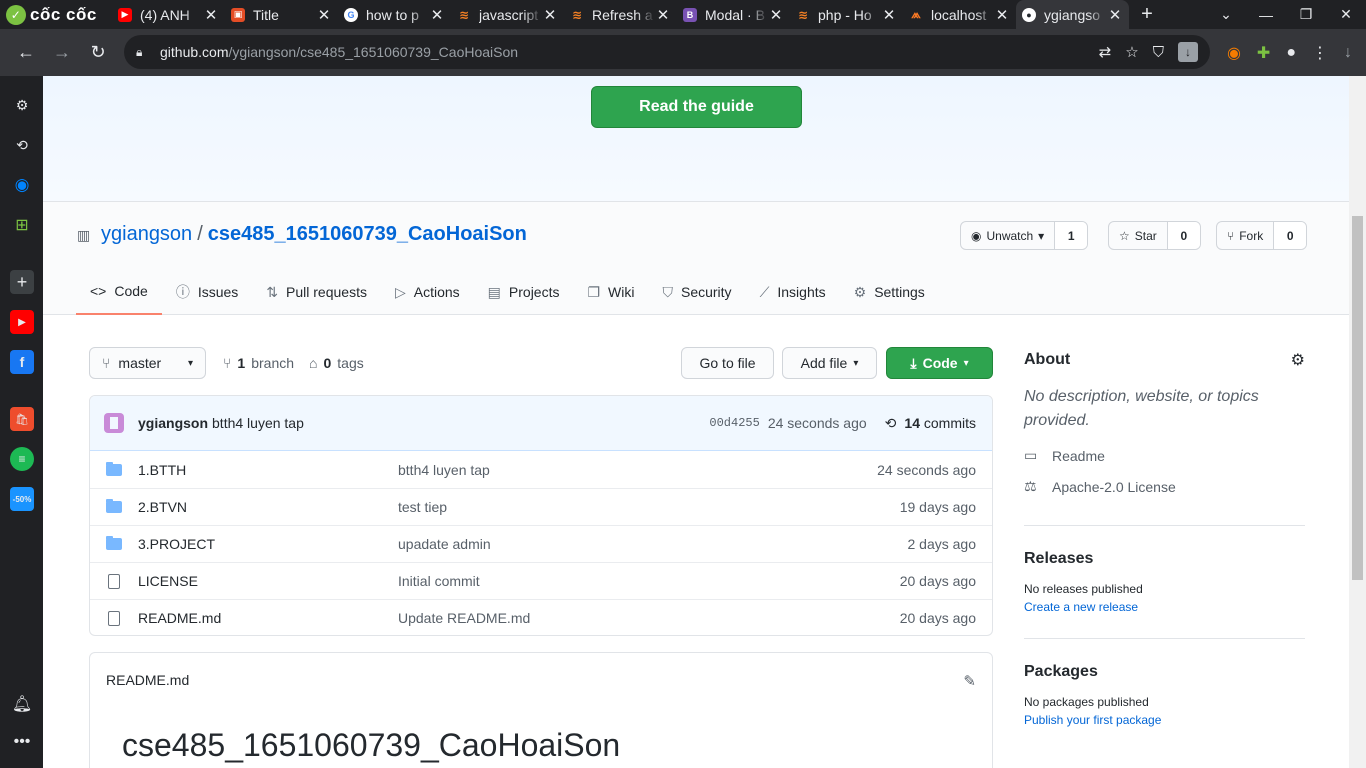 The height and width of the screenshot is (768, 1366). What do you see at coordinates (846, 14) in the screenshot?
I see `browser-tab: ≋ php - Ho ✕` at bounding box center [846, 14].